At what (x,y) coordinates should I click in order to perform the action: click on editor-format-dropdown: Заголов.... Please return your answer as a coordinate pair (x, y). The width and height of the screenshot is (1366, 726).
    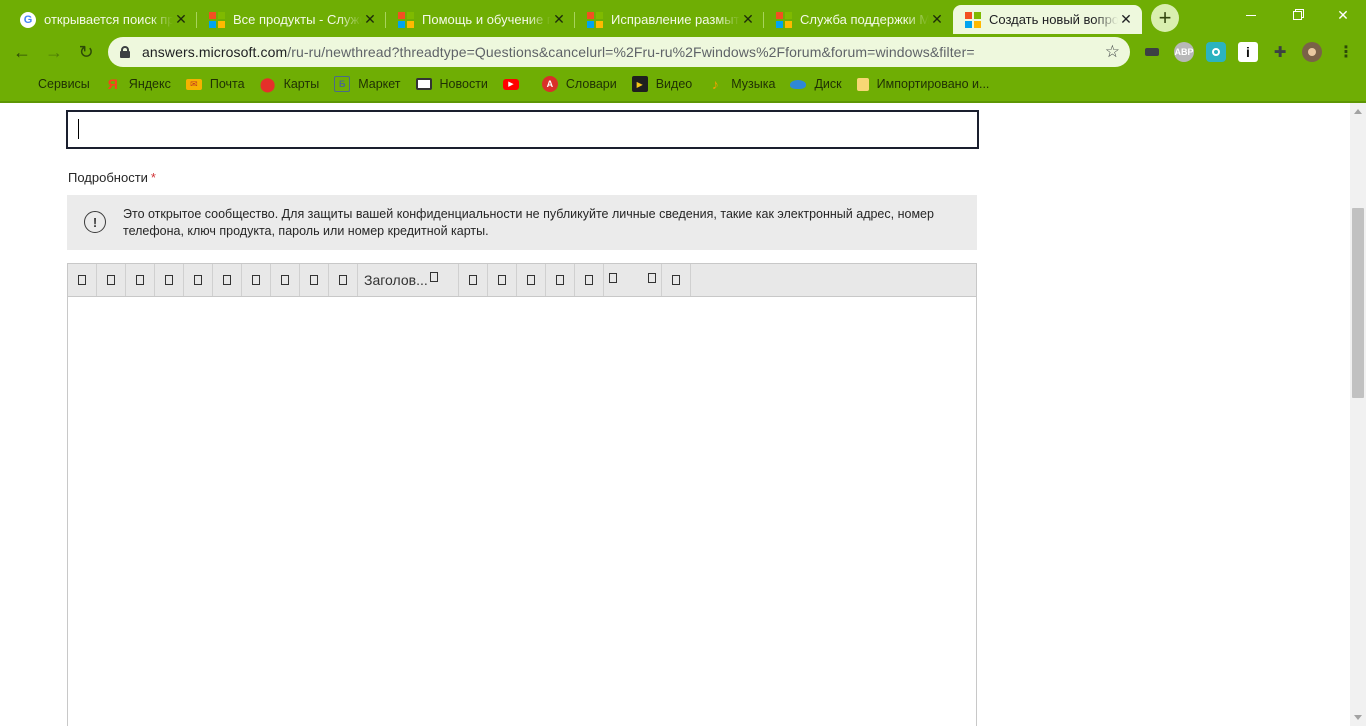
    Looking at the image, I should click on (408, 280).